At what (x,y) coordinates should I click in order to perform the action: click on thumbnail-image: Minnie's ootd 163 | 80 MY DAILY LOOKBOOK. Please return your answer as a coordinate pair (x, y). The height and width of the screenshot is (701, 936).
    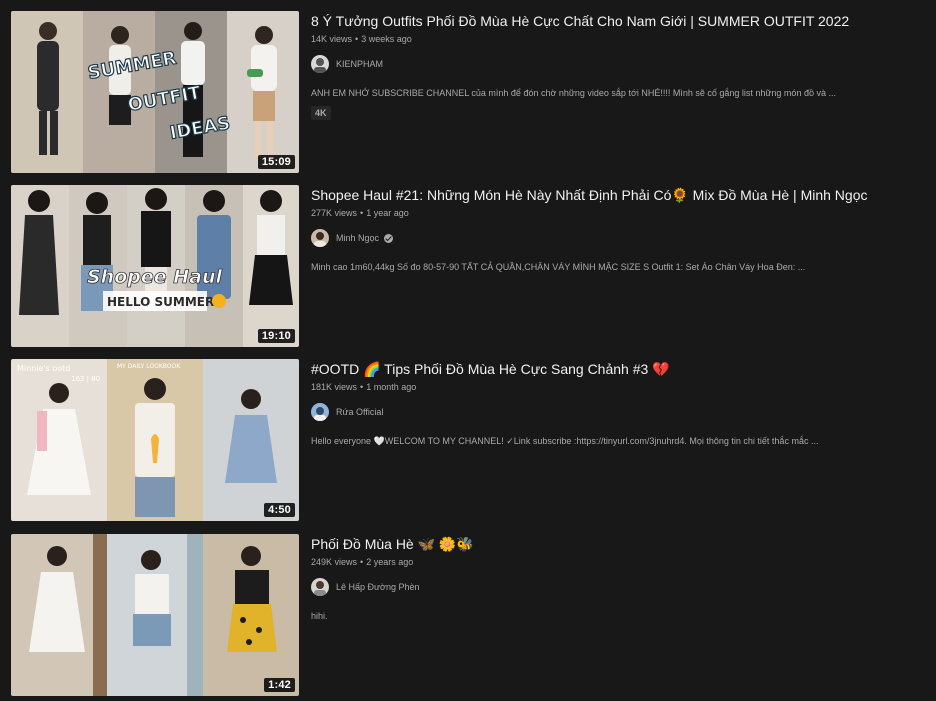
    Looking at the image, I should click on (155, 440).